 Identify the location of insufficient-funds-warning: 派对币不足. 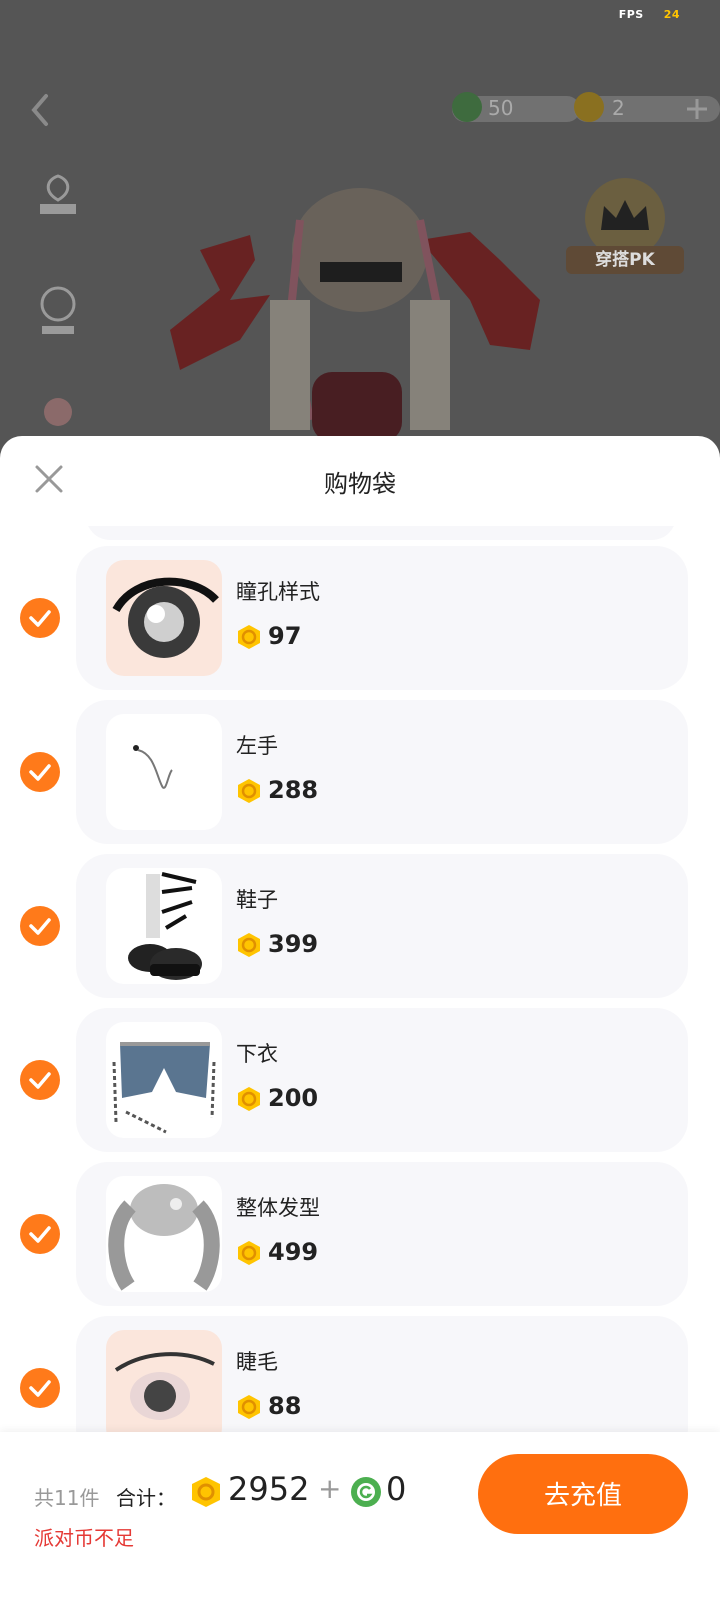
(84, 1538).